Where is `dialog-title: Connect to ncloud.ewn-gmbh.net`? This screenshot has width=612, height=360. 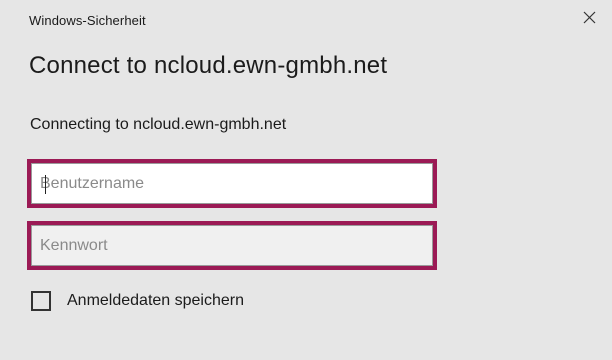 dialog-title: Connect to ncloud.ewn-gmbh.net is located at coordinates (208, 65).